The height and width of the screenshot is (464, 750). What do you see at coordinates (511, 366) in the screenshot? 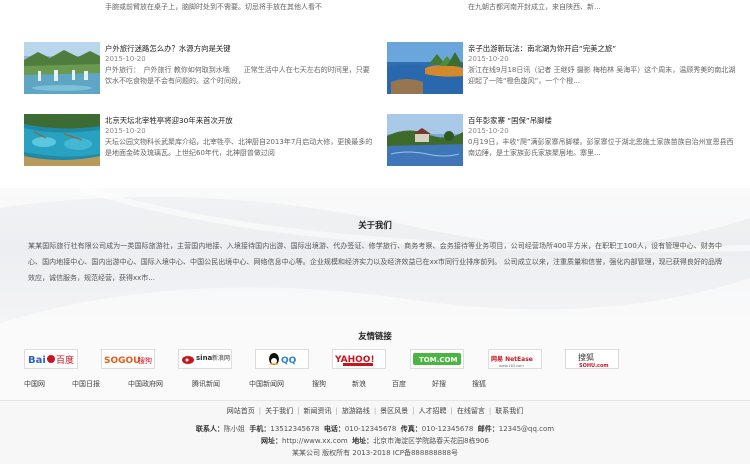
I see `svg-text: www.163.com` at bounding box center [511, 366].